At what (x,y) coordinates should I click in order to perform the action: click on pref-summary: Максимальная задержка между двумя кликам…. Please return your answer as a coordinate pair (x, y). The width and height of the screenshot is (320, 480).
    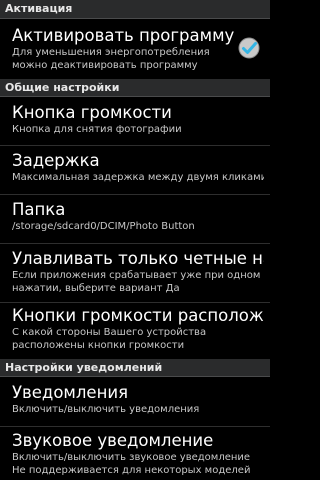
    Looking at the image, I should click on (138, 177).